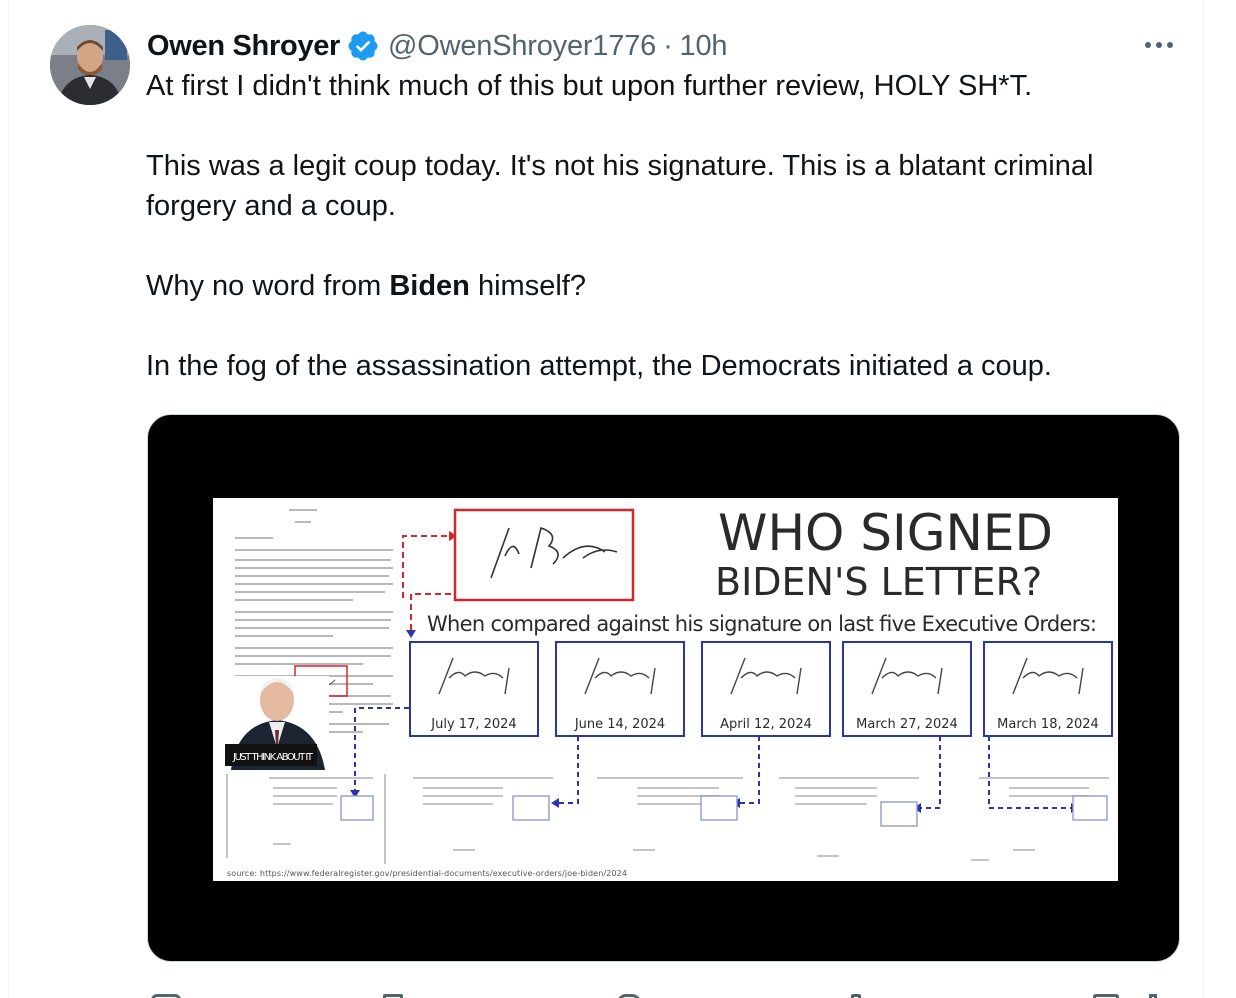 The image size is (1236, 998). Describe the element at coordinates (766, 724) in the screenshot. I see `date-label: April 12, 2024` at that location.